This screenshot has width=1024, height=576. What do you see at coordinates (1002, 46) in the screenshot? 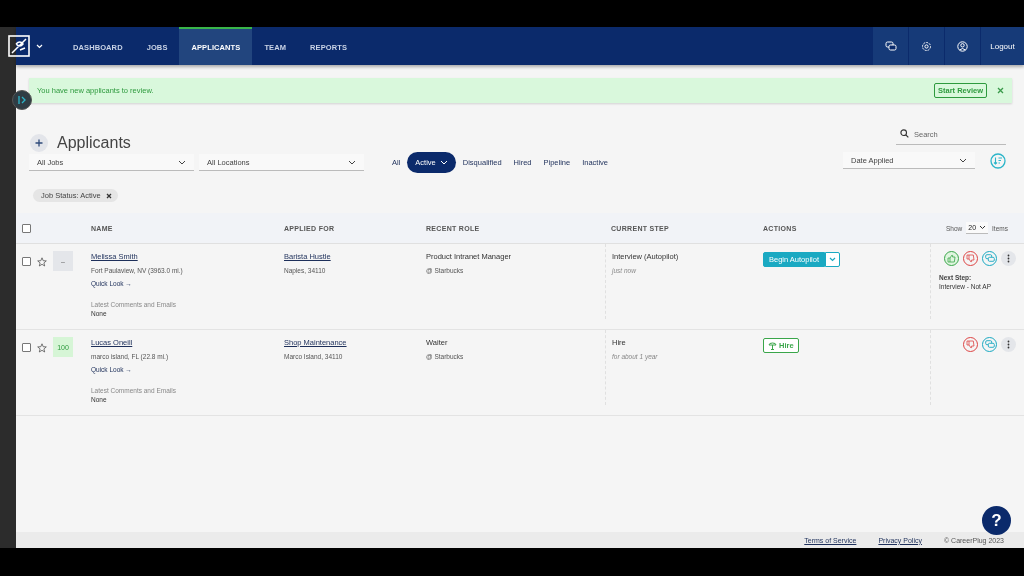
I see `logout-button: Logout` at bounding box center [1002, 46].